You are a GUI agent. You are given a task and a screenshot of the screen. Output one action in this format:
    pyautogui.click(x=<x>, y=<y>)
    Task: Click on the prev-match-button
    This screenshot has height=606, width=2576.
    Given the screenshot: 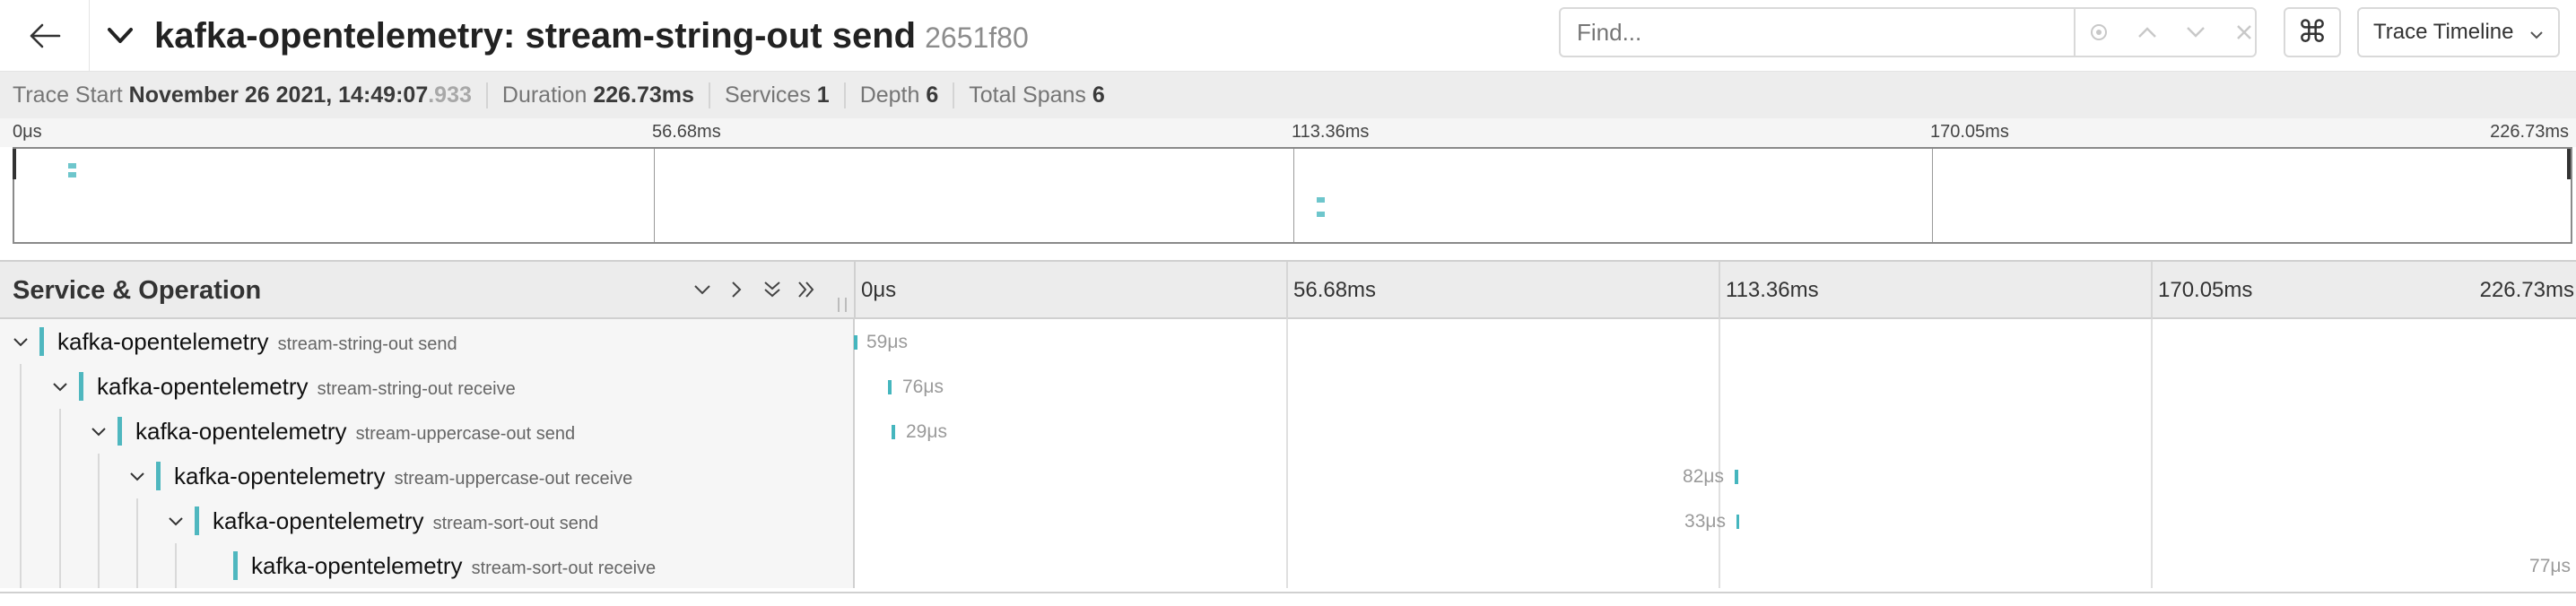 What is the action you would take?
    pyautogui.click(x=2147, y=32)
    